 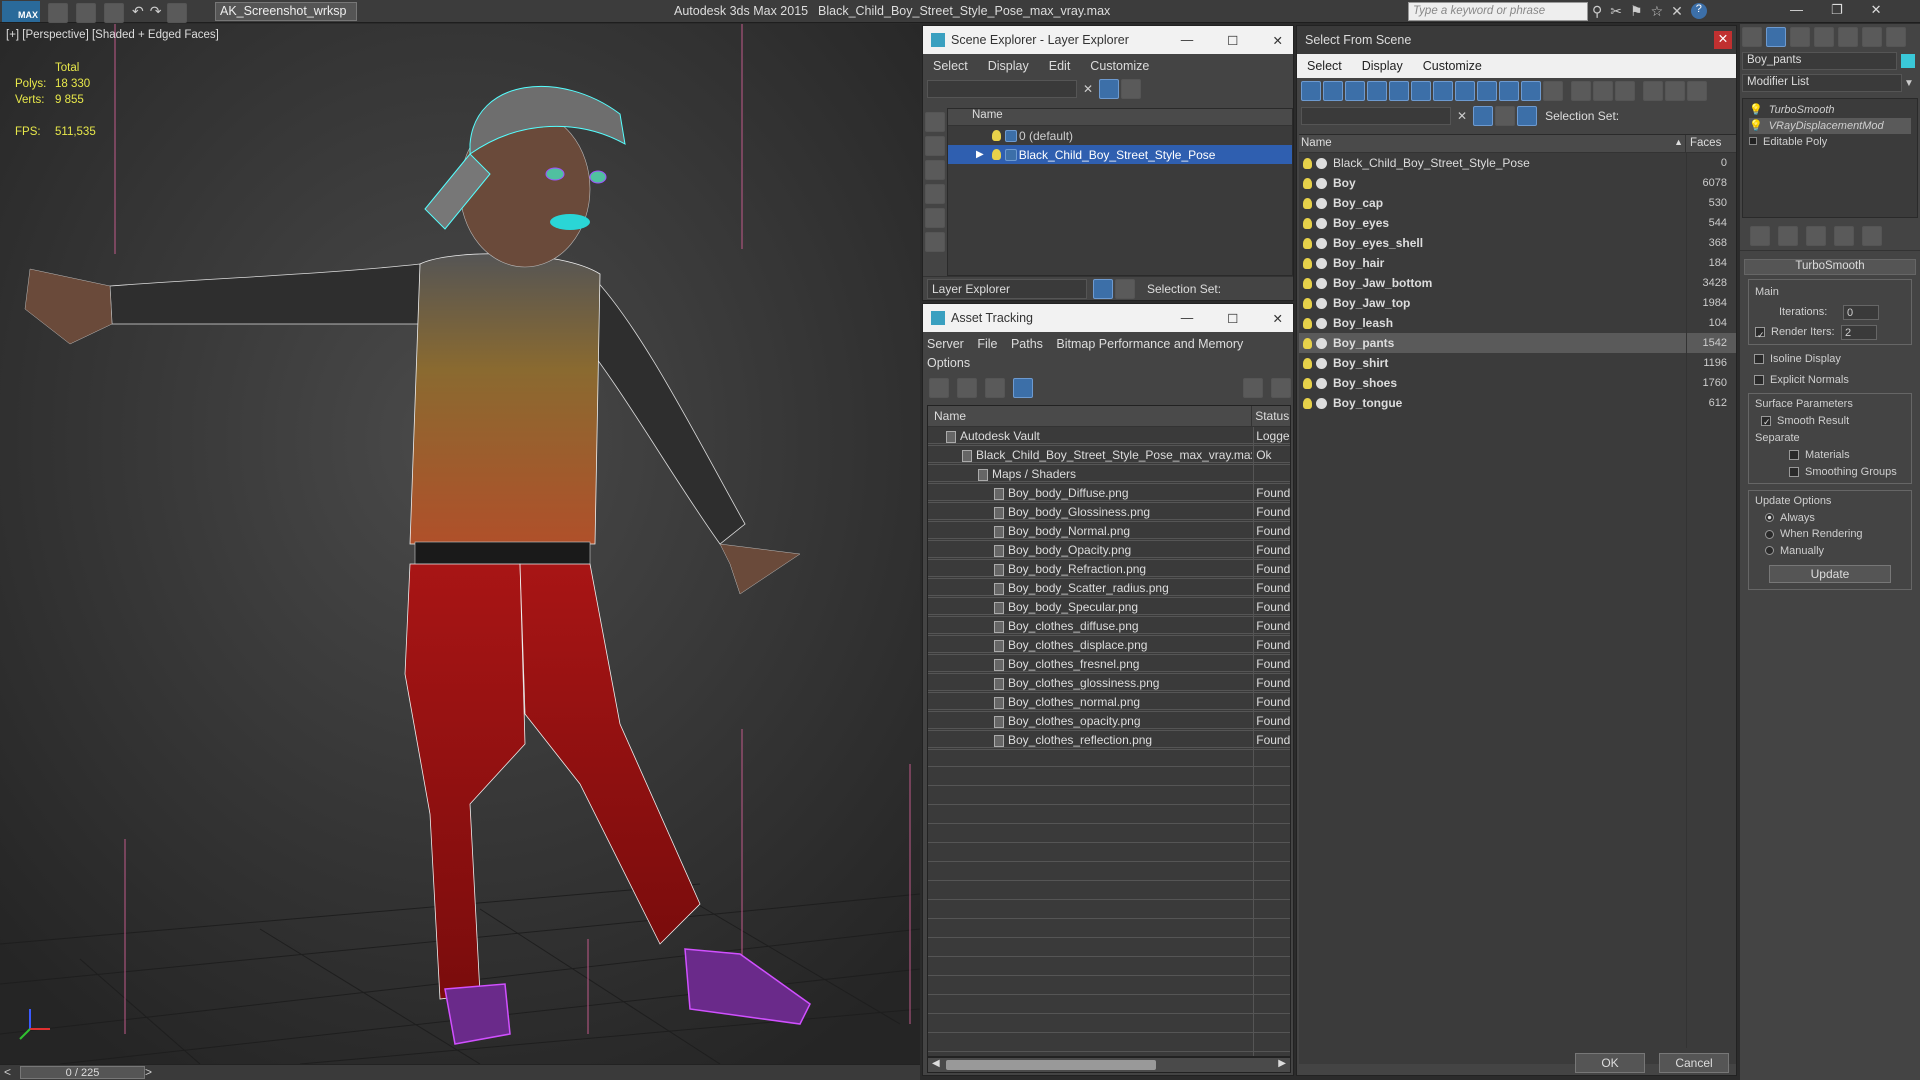 What do you see at coordinates (1443, 91) in the screenshot?
I see `filter-groups-icon` at bounding box center [1443, 91].